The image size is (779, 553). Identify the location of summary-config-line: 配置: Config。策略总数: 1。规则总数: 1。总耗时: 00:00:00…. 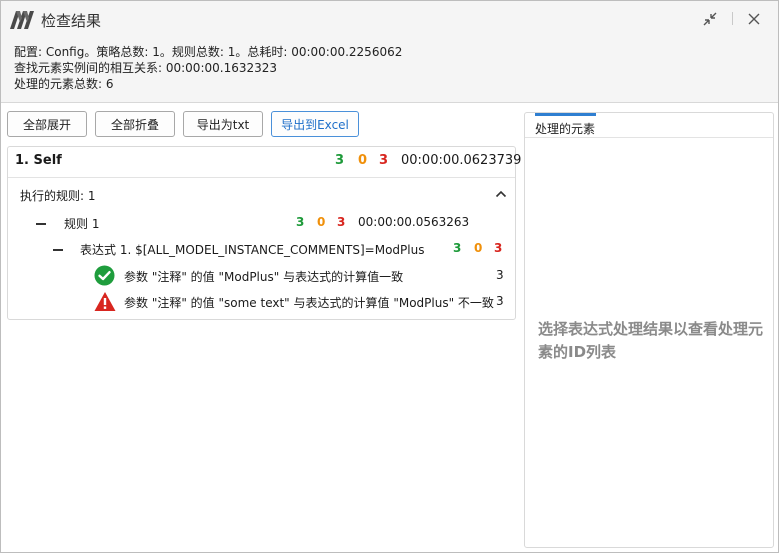
(208, 52).